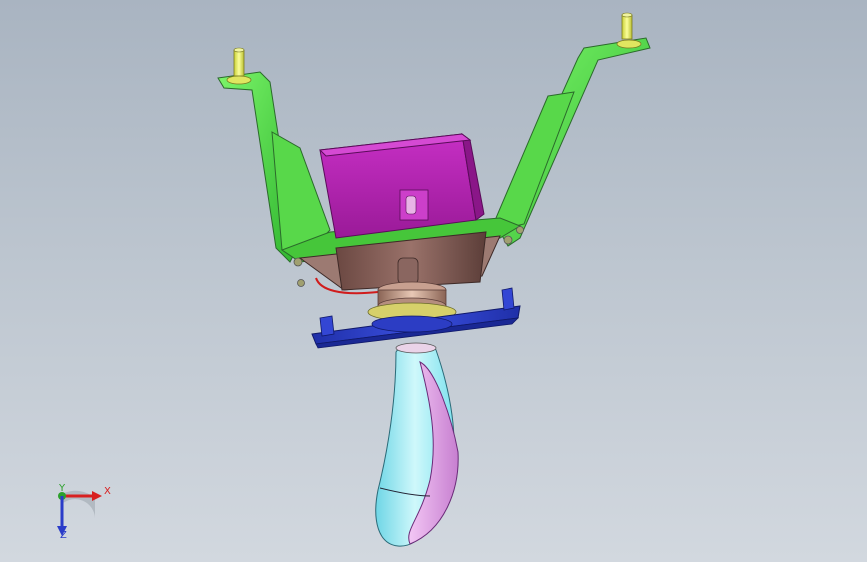 This screenshot has height=562, width=867. I want to click on coupling-ring, so click(412, 301).